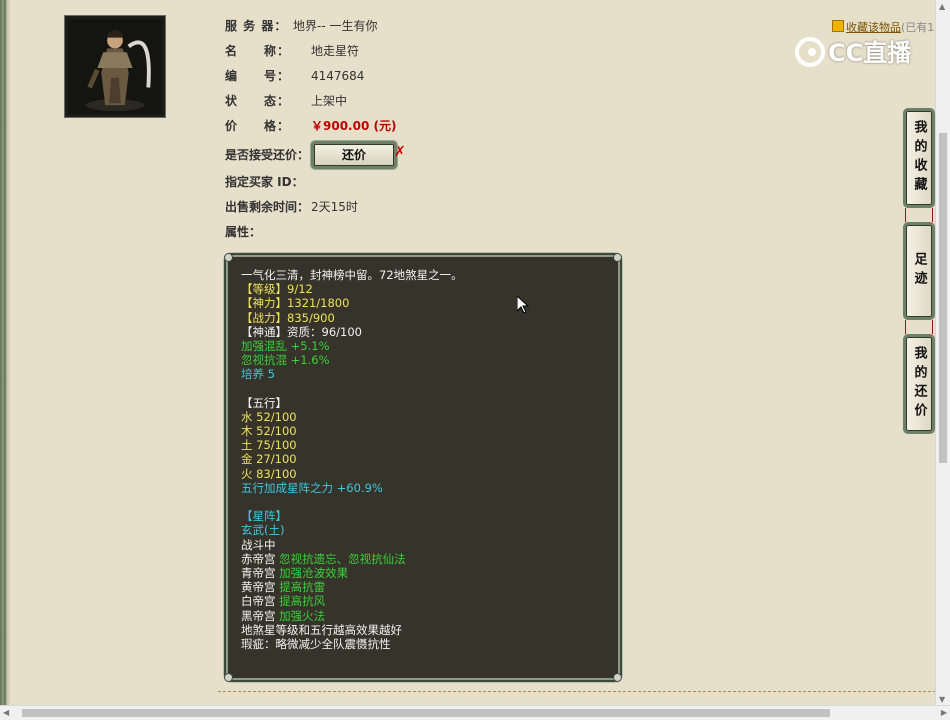  What do you see at coordinates (426, 587) in the screenshot?
I see `attribute-line: 黄帝宫 提高抗雷` at bounding box center [426, 587].